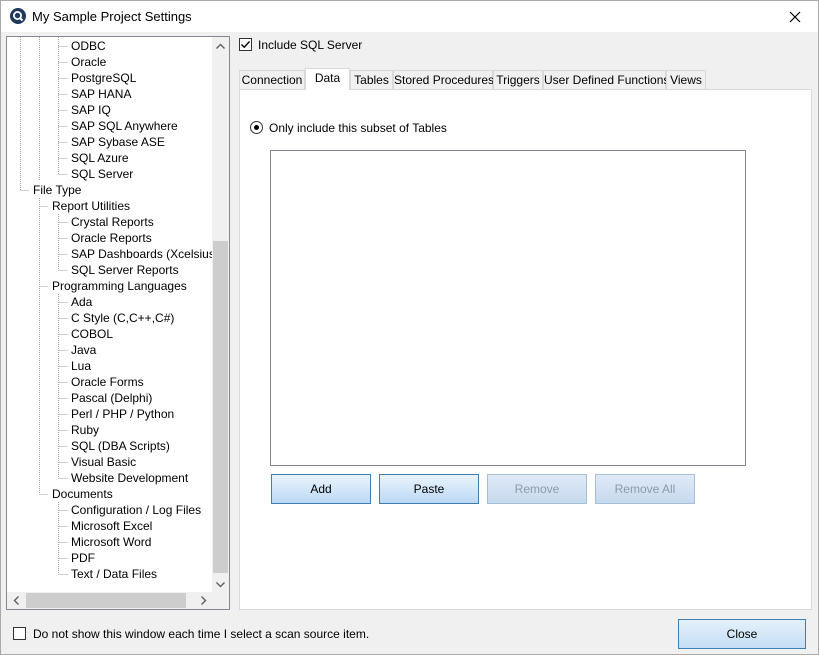  What do you see at coordinates (220, 584) in the screenshot?
I see `chevron-down-icon` at bounding box center [220, 584].